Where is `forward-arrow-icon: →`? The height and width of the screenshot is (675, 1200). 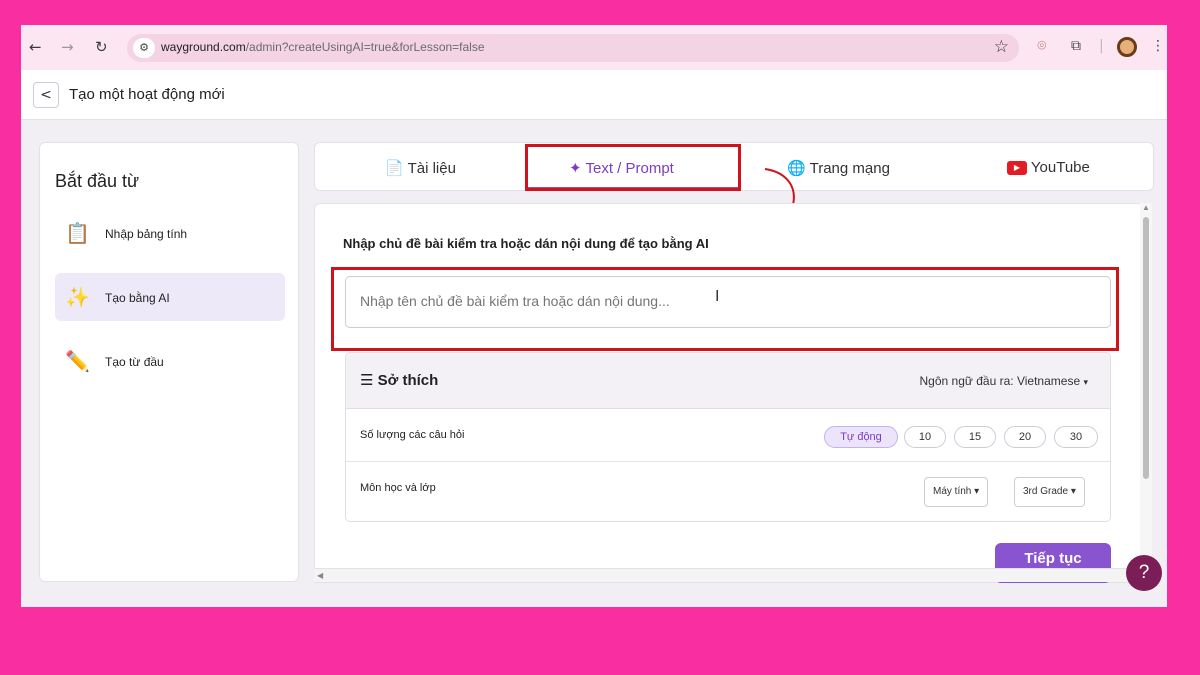
forward-arrow-icon: → is located at coordinates (67, 47).